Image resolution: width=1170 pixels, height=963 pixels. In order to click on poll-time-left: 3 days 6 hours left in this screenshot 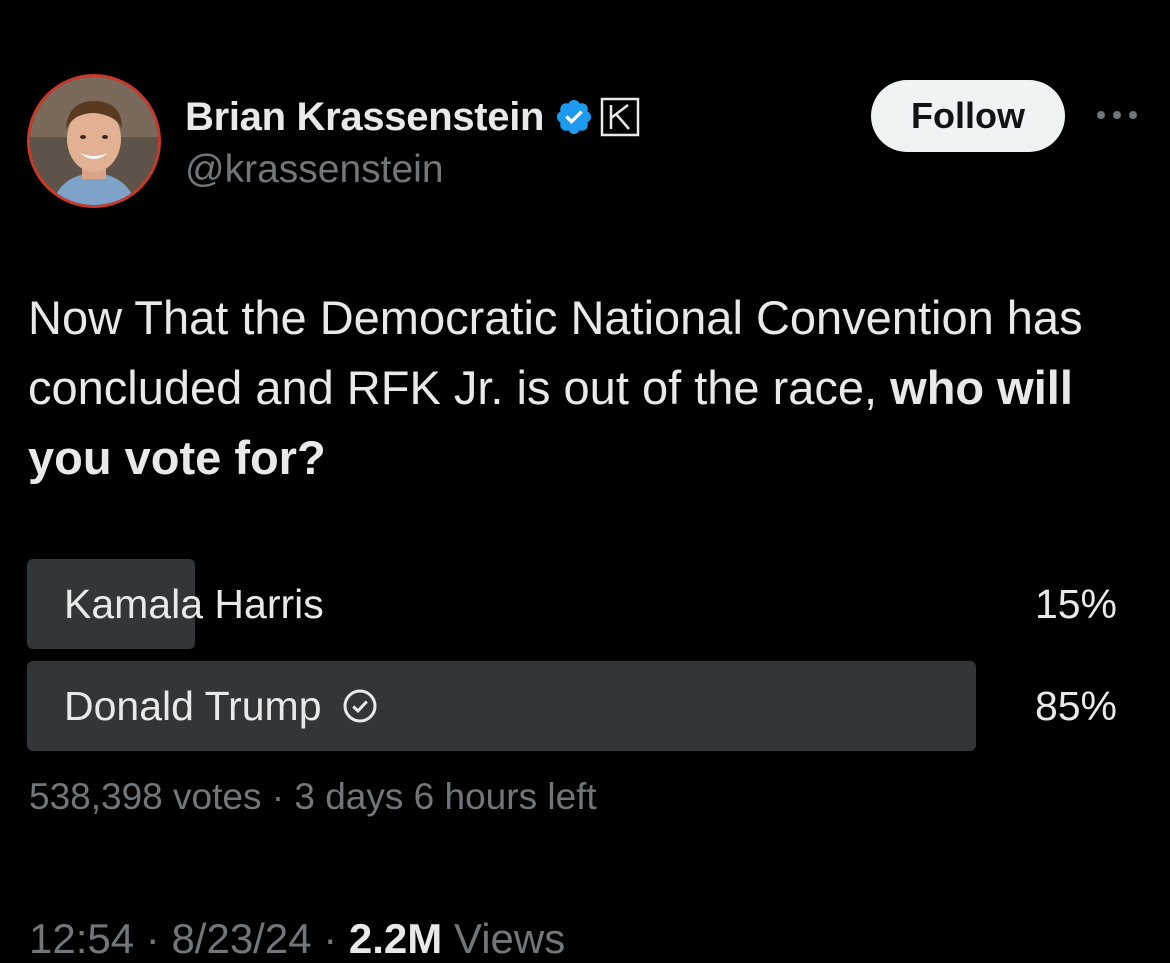, I will do `click(445, 796)`.